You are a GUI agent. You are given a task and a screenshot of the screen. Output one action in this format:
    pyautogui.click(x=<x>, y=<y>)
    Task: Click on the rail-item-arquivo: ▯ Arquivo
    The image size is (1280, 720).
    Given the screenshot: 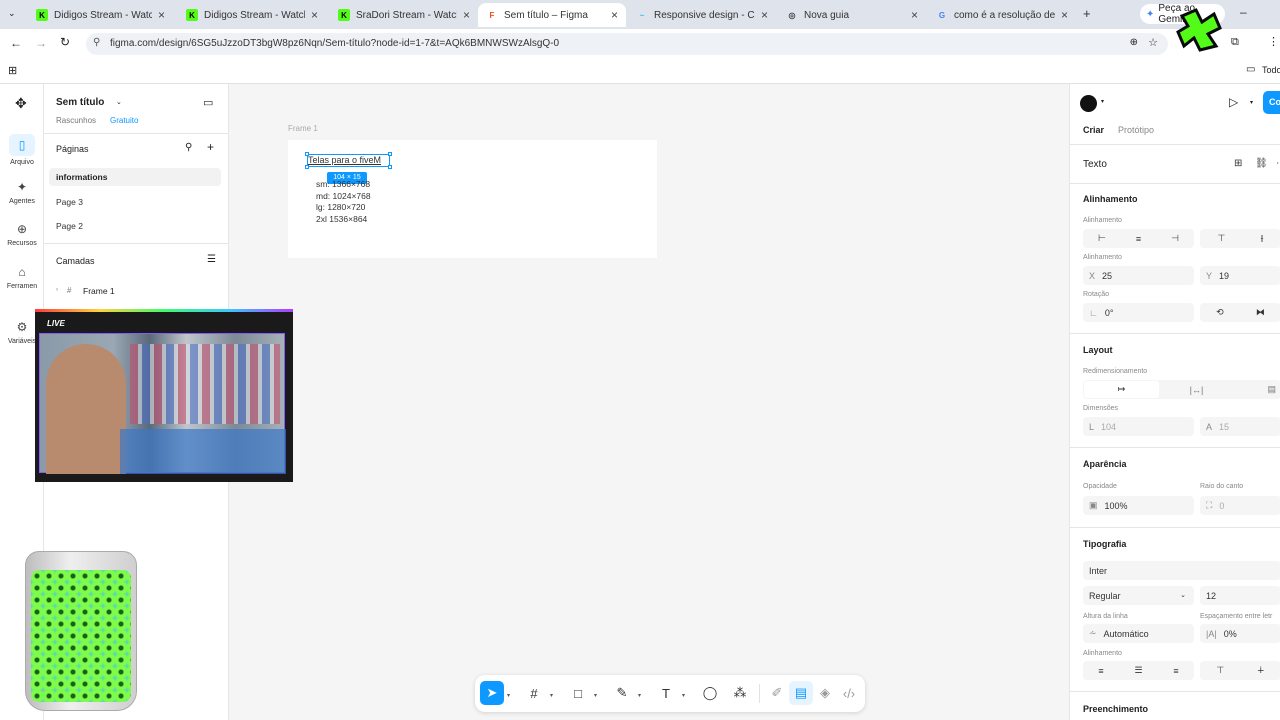 What is the action you would take?
    pyautogui.click(x=22, y=150)
    